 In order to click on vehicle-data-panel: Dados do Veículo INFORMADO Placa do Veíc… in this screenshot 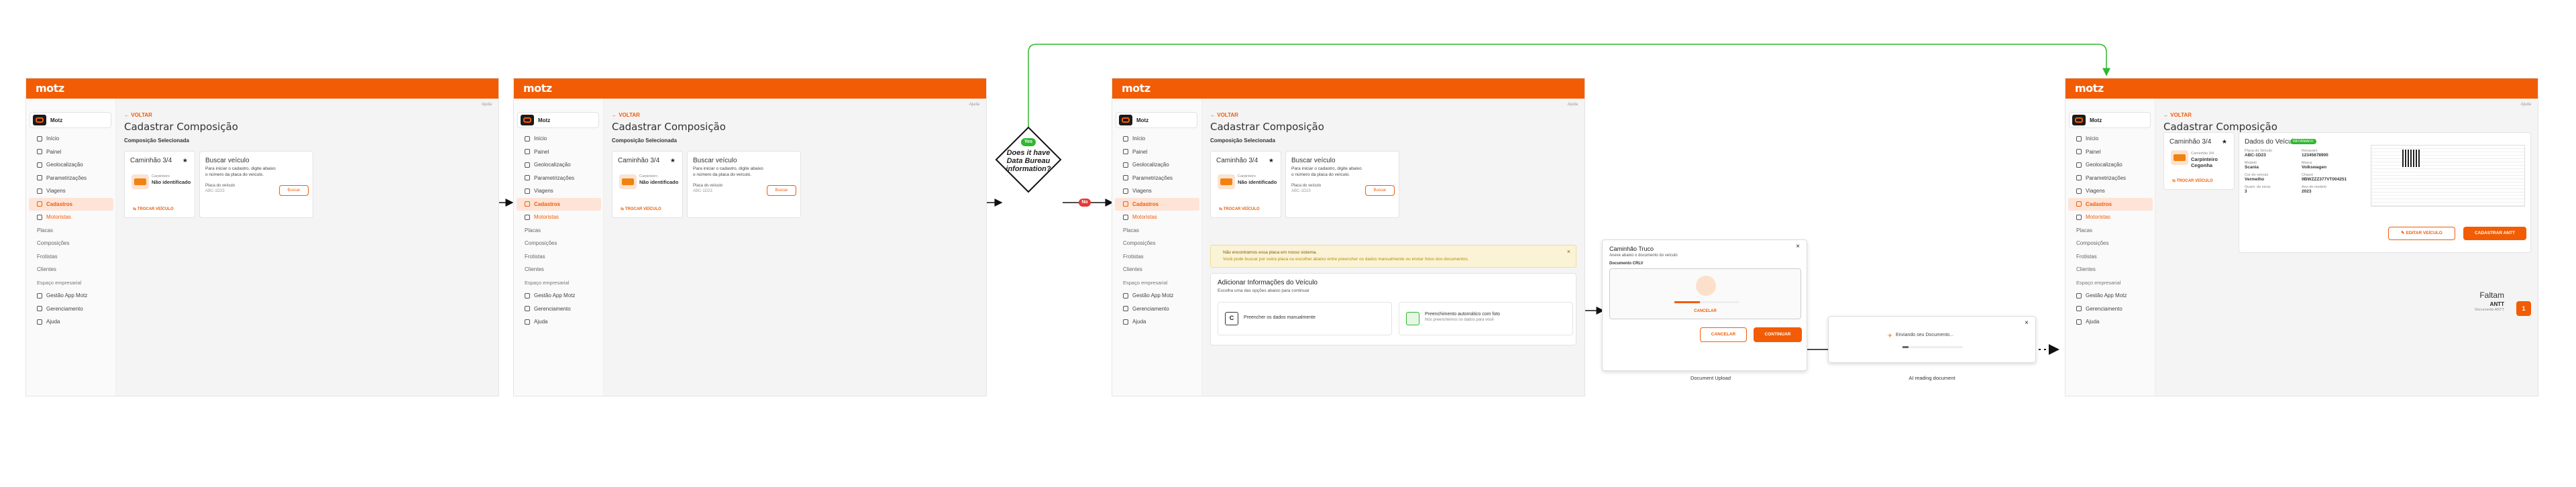, I will do `click(2385, 192)`.